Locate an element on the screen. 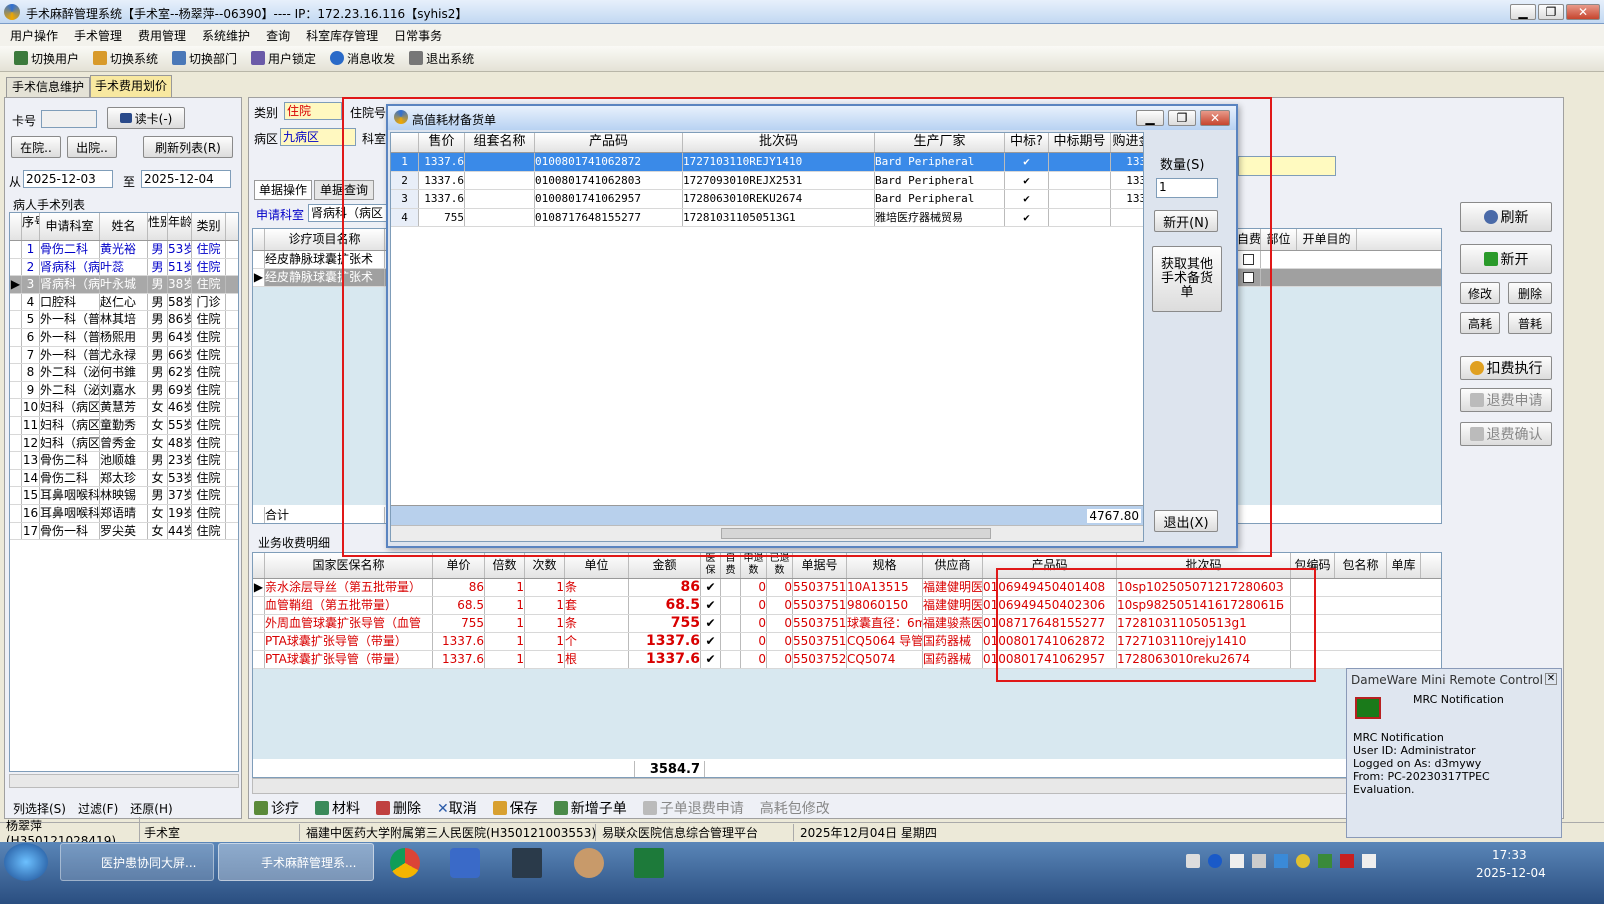 The width and height of the screenshot is (1604, 904). business-cell: CQ5064 导管 is located at coordinates (885, 641).